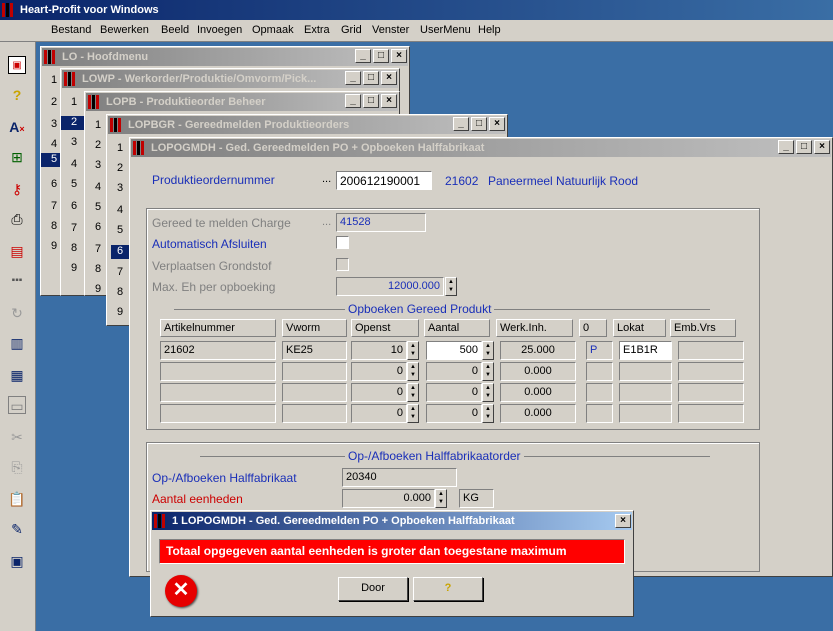  What do you see at coordinates (17, 529) in the screenshot?
I see `edit-icon: ✎` at bounding box center [17, 529].